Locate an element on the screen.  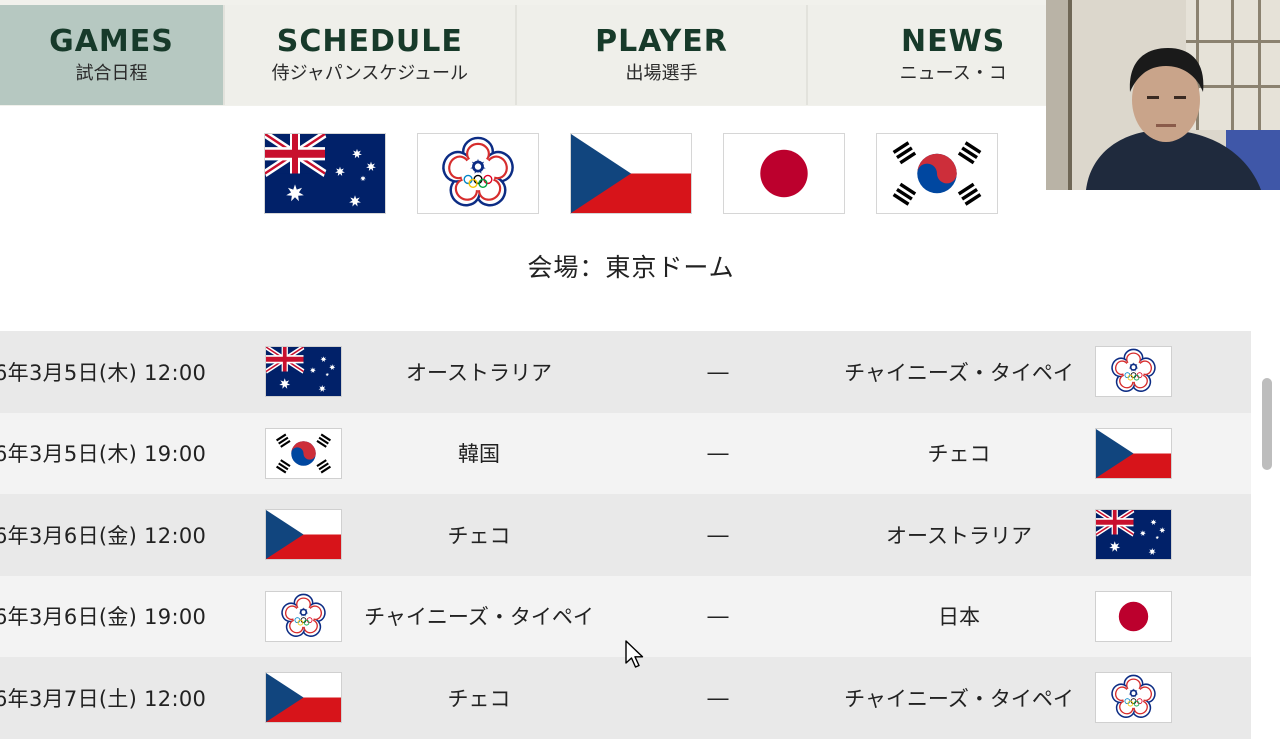
table-row: 6年3月5日(木) 19:00 韓国 ― チェコ is located at coordinates (625, 453).